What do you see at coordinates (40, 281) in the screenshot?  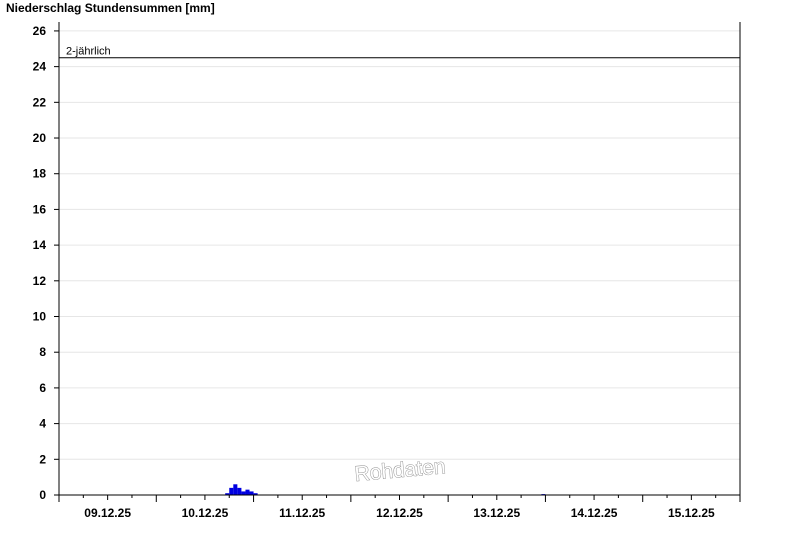 I see `y-tick-label: 12` at bounding box center [40, 281].